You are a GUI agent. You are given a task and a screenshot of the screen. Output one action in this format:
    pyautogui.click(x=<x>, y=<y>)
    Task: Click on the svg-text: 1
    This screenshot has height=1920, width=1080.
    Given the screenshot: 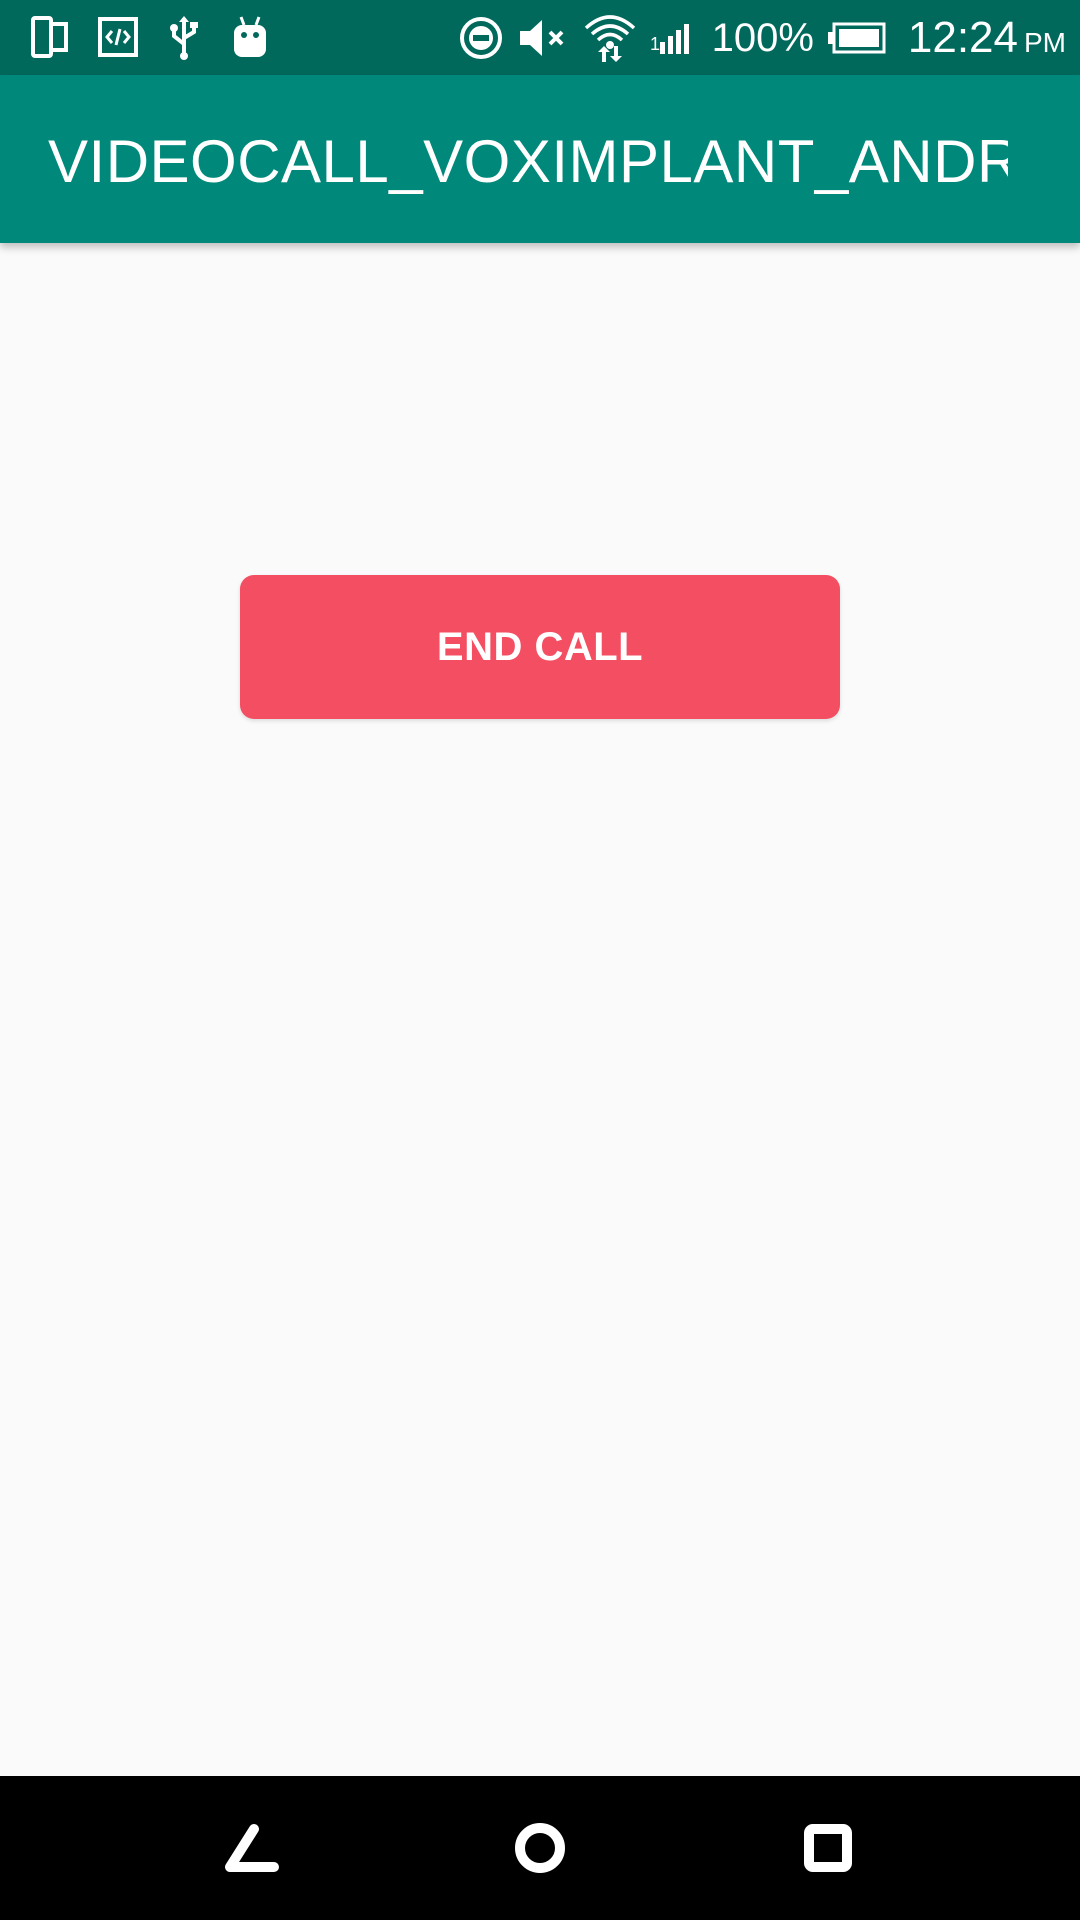 What is the action you would take?
    pyautogui.click(x=655, y=44)
    